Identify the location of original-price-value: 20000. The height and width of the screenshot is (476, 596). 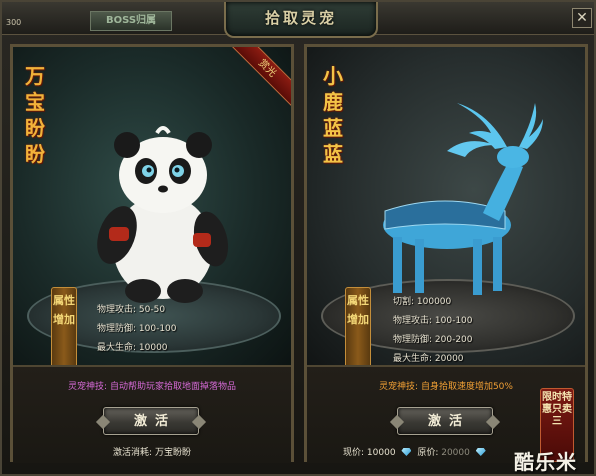
(455, 453).